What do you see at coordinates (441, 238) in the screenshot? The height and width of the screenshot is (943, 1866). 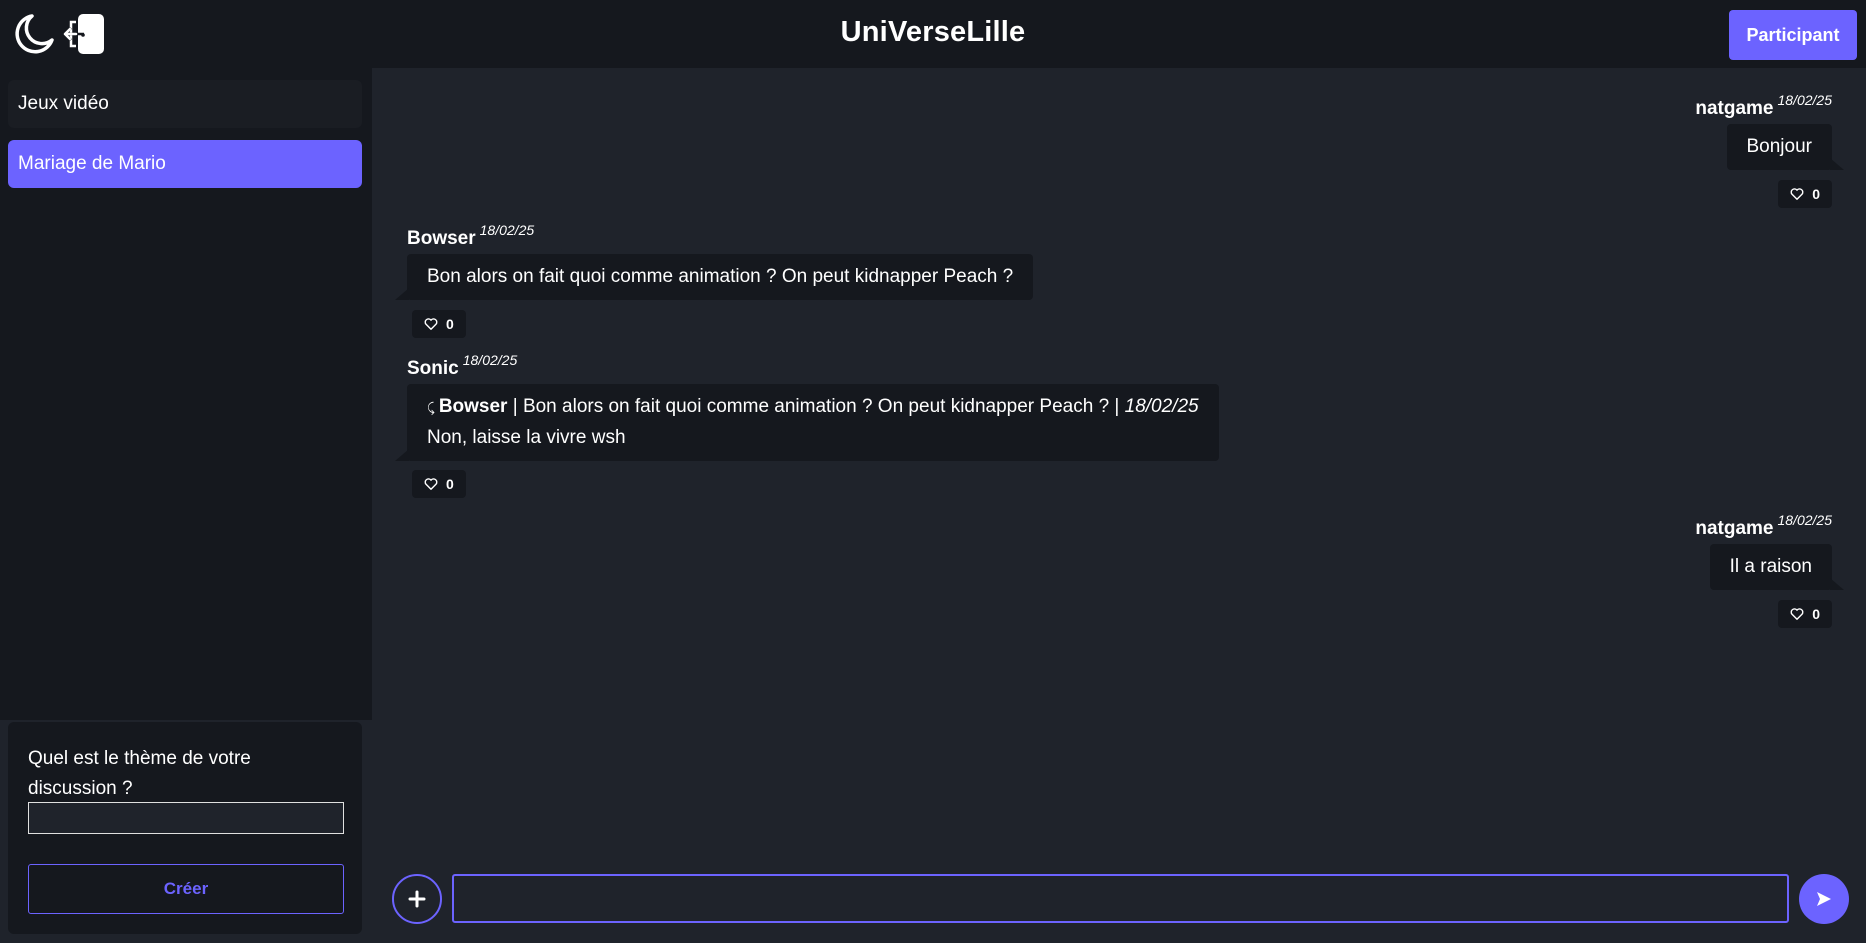 I see `message-author: Bowser` at bounding box center [441, 238].